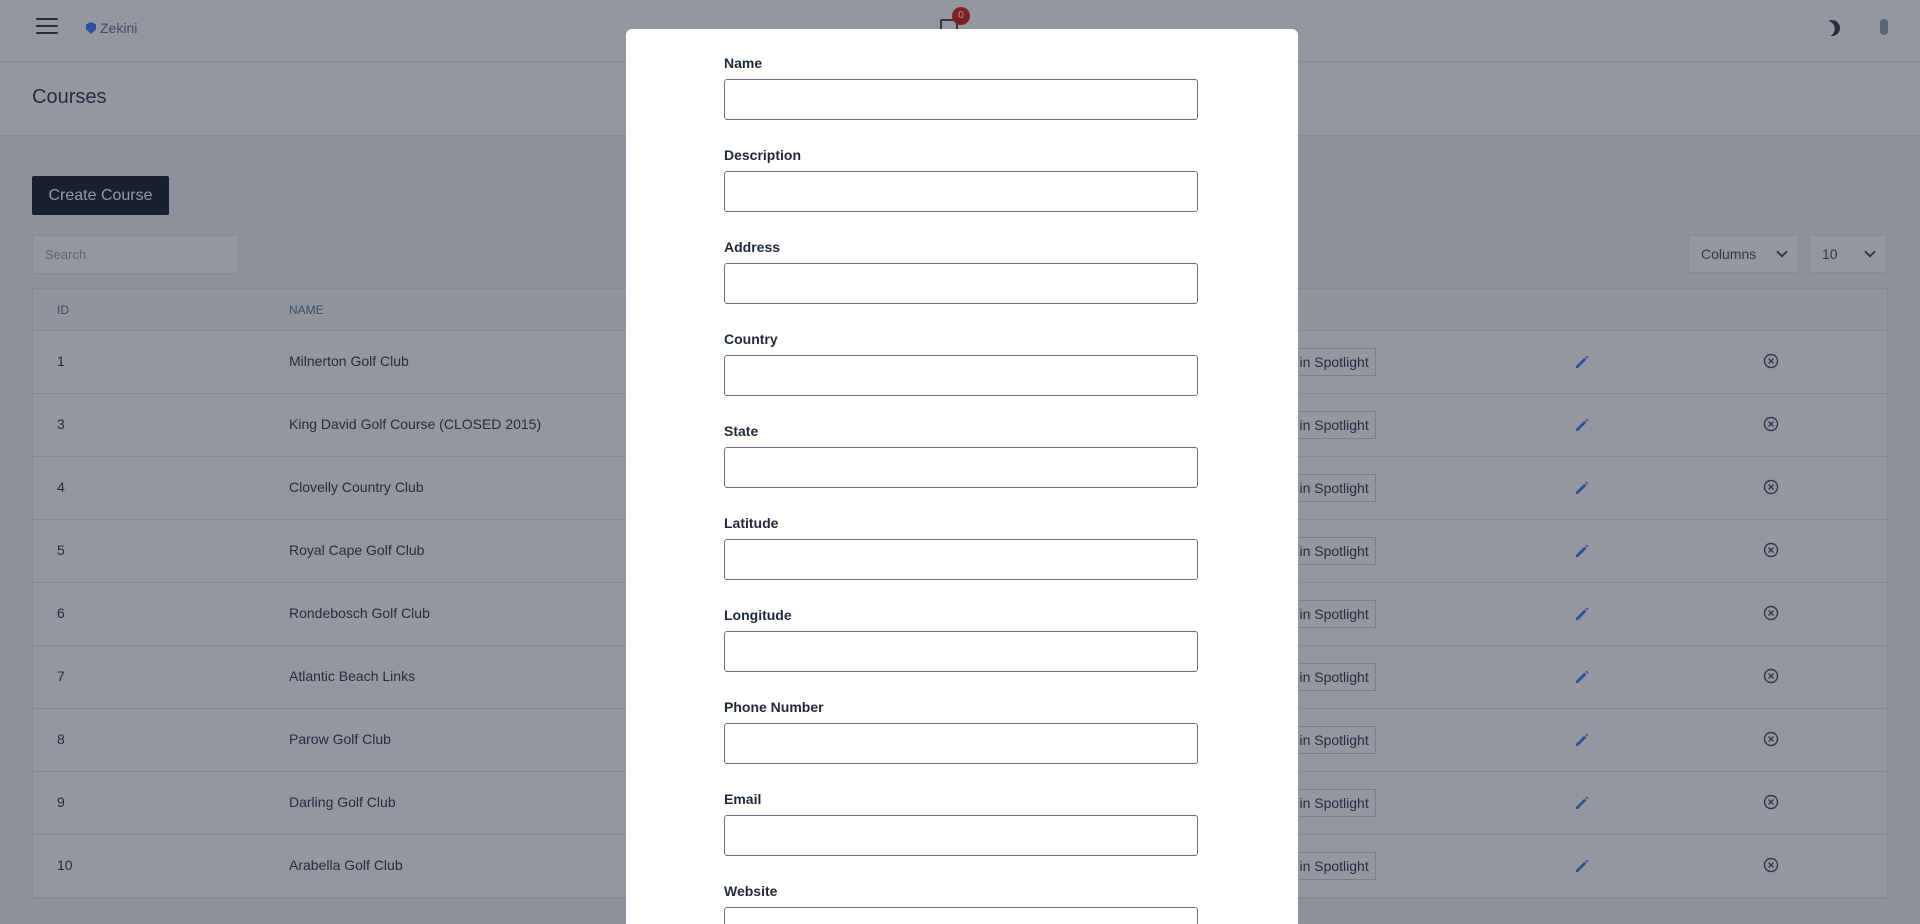 Image resolution: width=1920 pixels, height=924 pixels. What do you see at coordinates (752, 247) in the screenshot?
I see `field-label: Address` at bounding box center [752, 247].